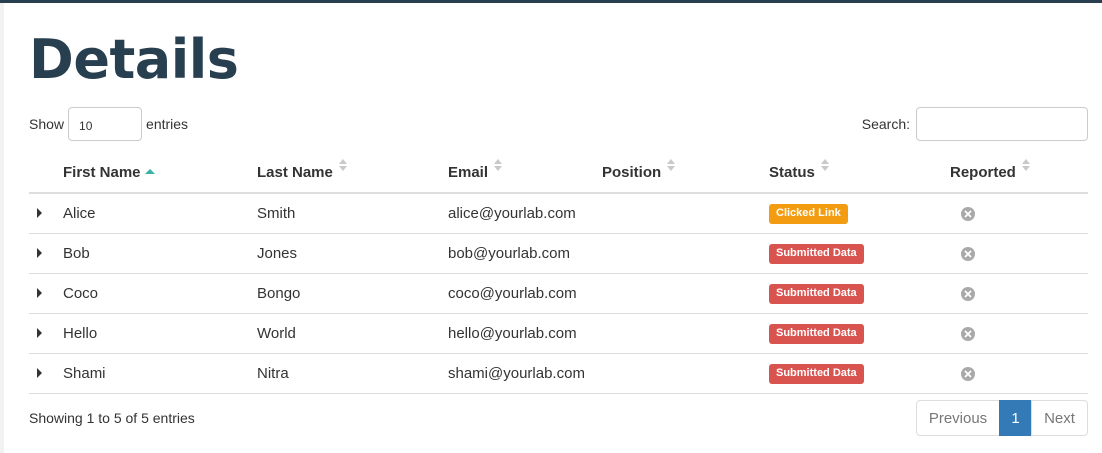 The width and height of the screenshot is (1102, 453). I want to click on left-border, so click(2, 228).